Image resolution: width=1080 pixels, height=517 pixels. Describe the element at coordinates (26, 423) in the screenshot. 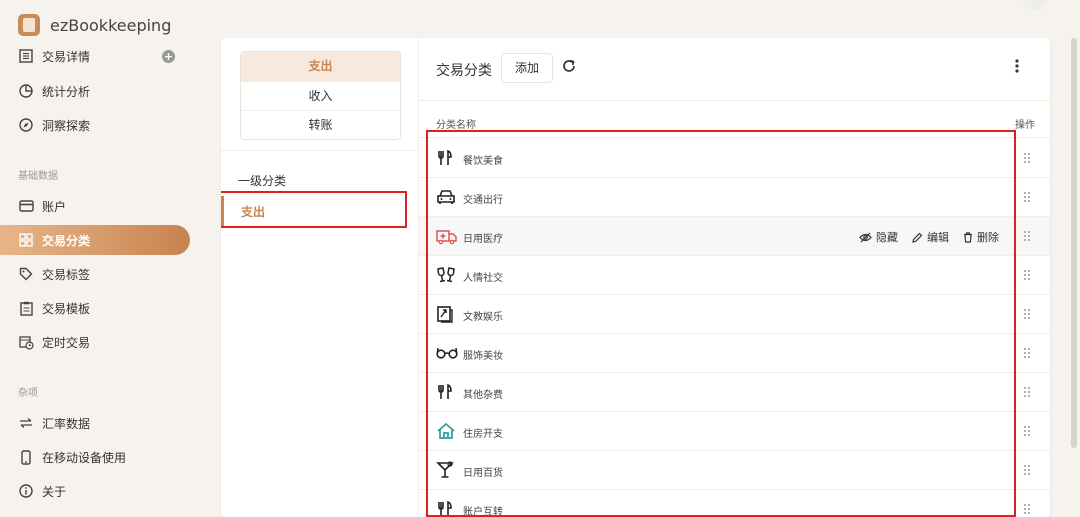

I see `swap-icon` at that location.